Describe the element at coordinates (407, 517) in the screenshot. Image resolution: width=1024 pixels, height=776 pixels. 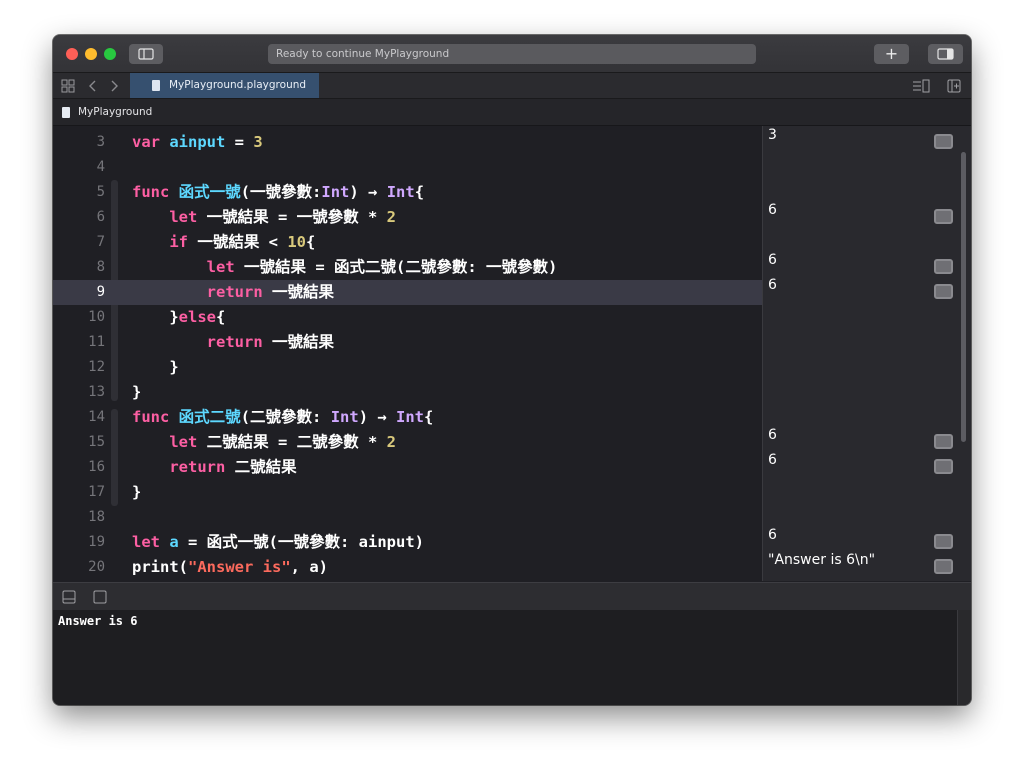
I see `code-line: 18` at that location.